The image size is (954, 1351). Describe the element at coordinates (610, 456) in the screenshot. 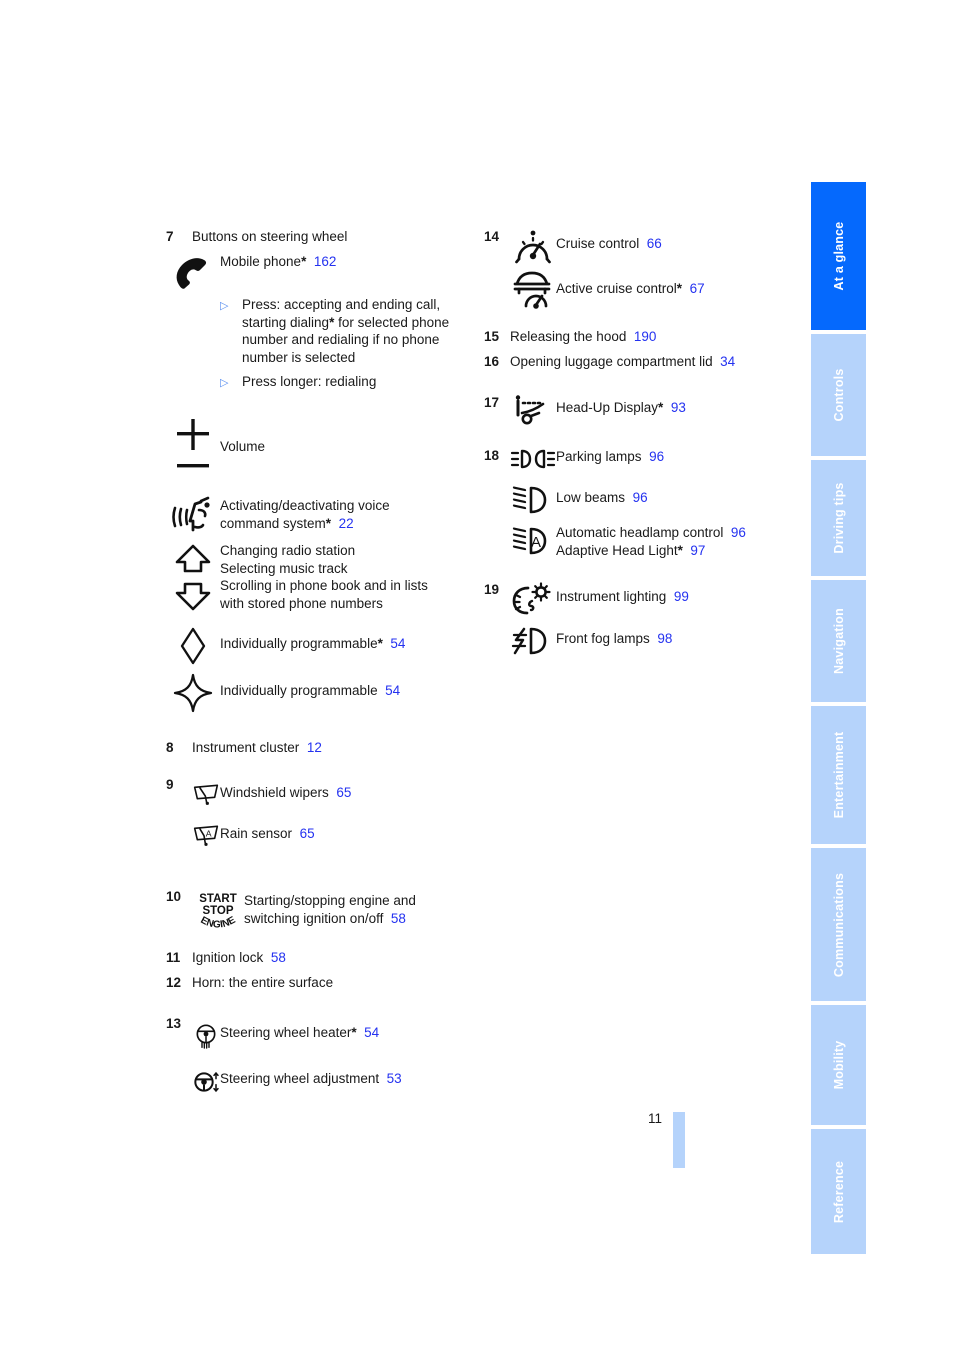

I see `parking-lamps-label: Parking lamps 96` at that location.